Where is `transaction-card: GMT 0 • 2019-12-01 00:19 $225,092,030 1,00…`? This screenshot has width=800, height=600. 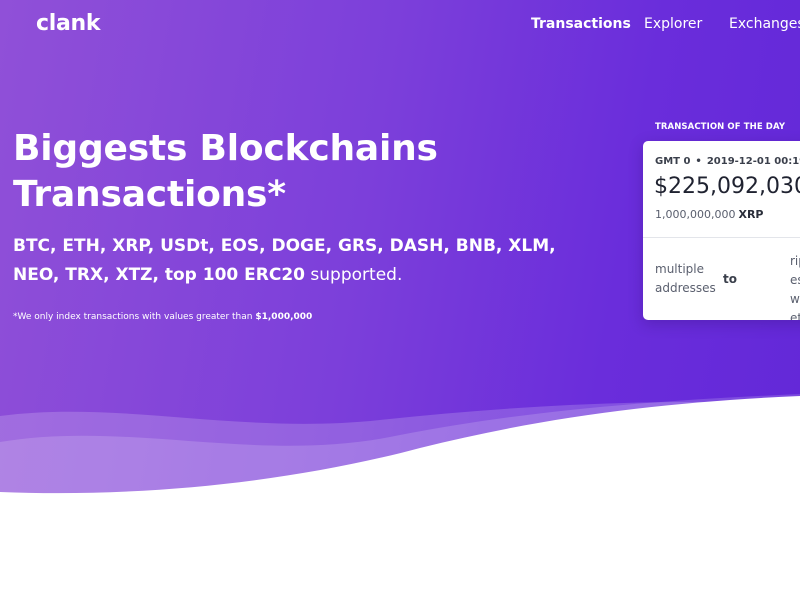 transaction-card: GMT 0 • 2019-12-01 00:19 $225,092,030 1,00… is located at coordinates (721, 230).